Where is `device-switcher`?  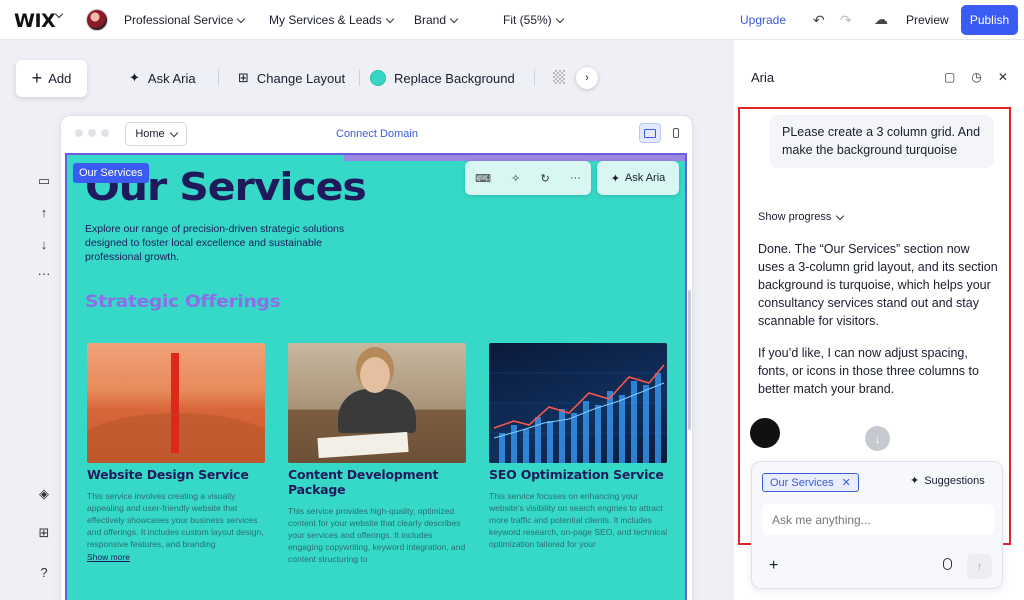
device-switcher is located at coordinates (663, 133).